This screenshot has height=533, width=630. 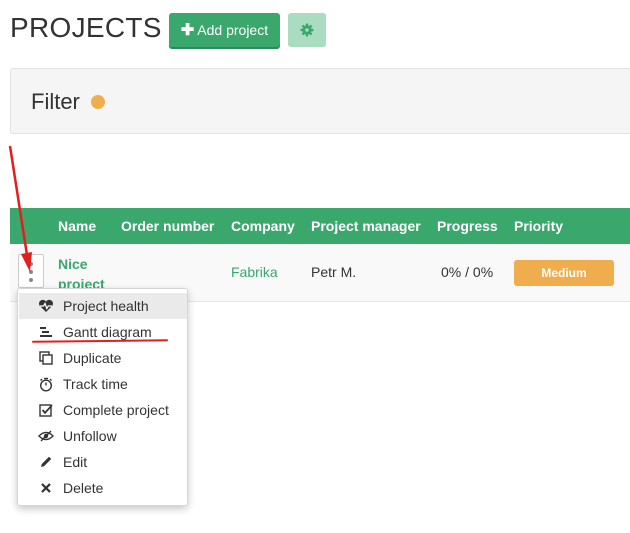 What do you see at coordinates (467, 226) in the screenshot?
I see `column-header-progress: Progress` at bounding box center [467, 226].